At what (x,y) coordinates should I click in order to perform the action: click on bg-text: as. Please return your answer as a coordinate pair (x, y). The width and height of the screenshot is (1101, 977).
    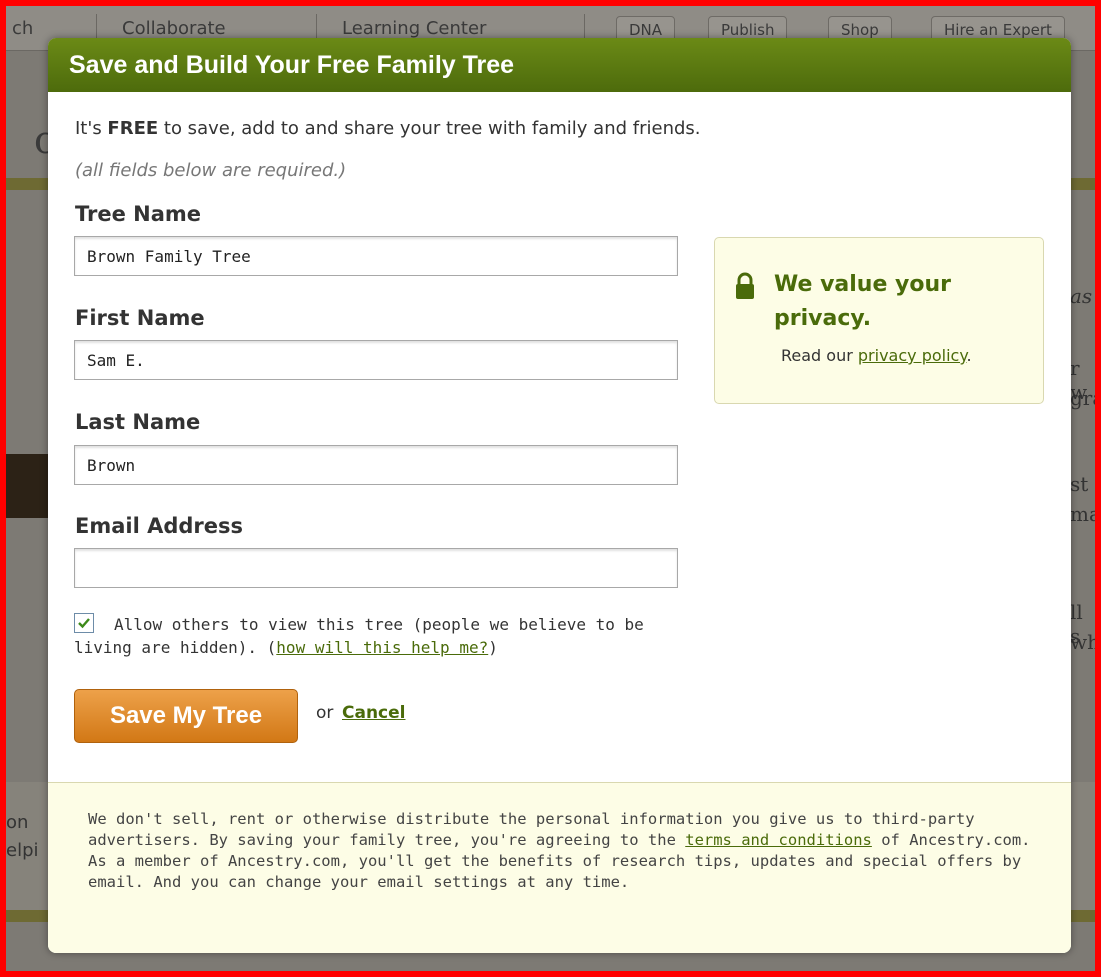
    Looking at the image, I should click on (1081, 296).